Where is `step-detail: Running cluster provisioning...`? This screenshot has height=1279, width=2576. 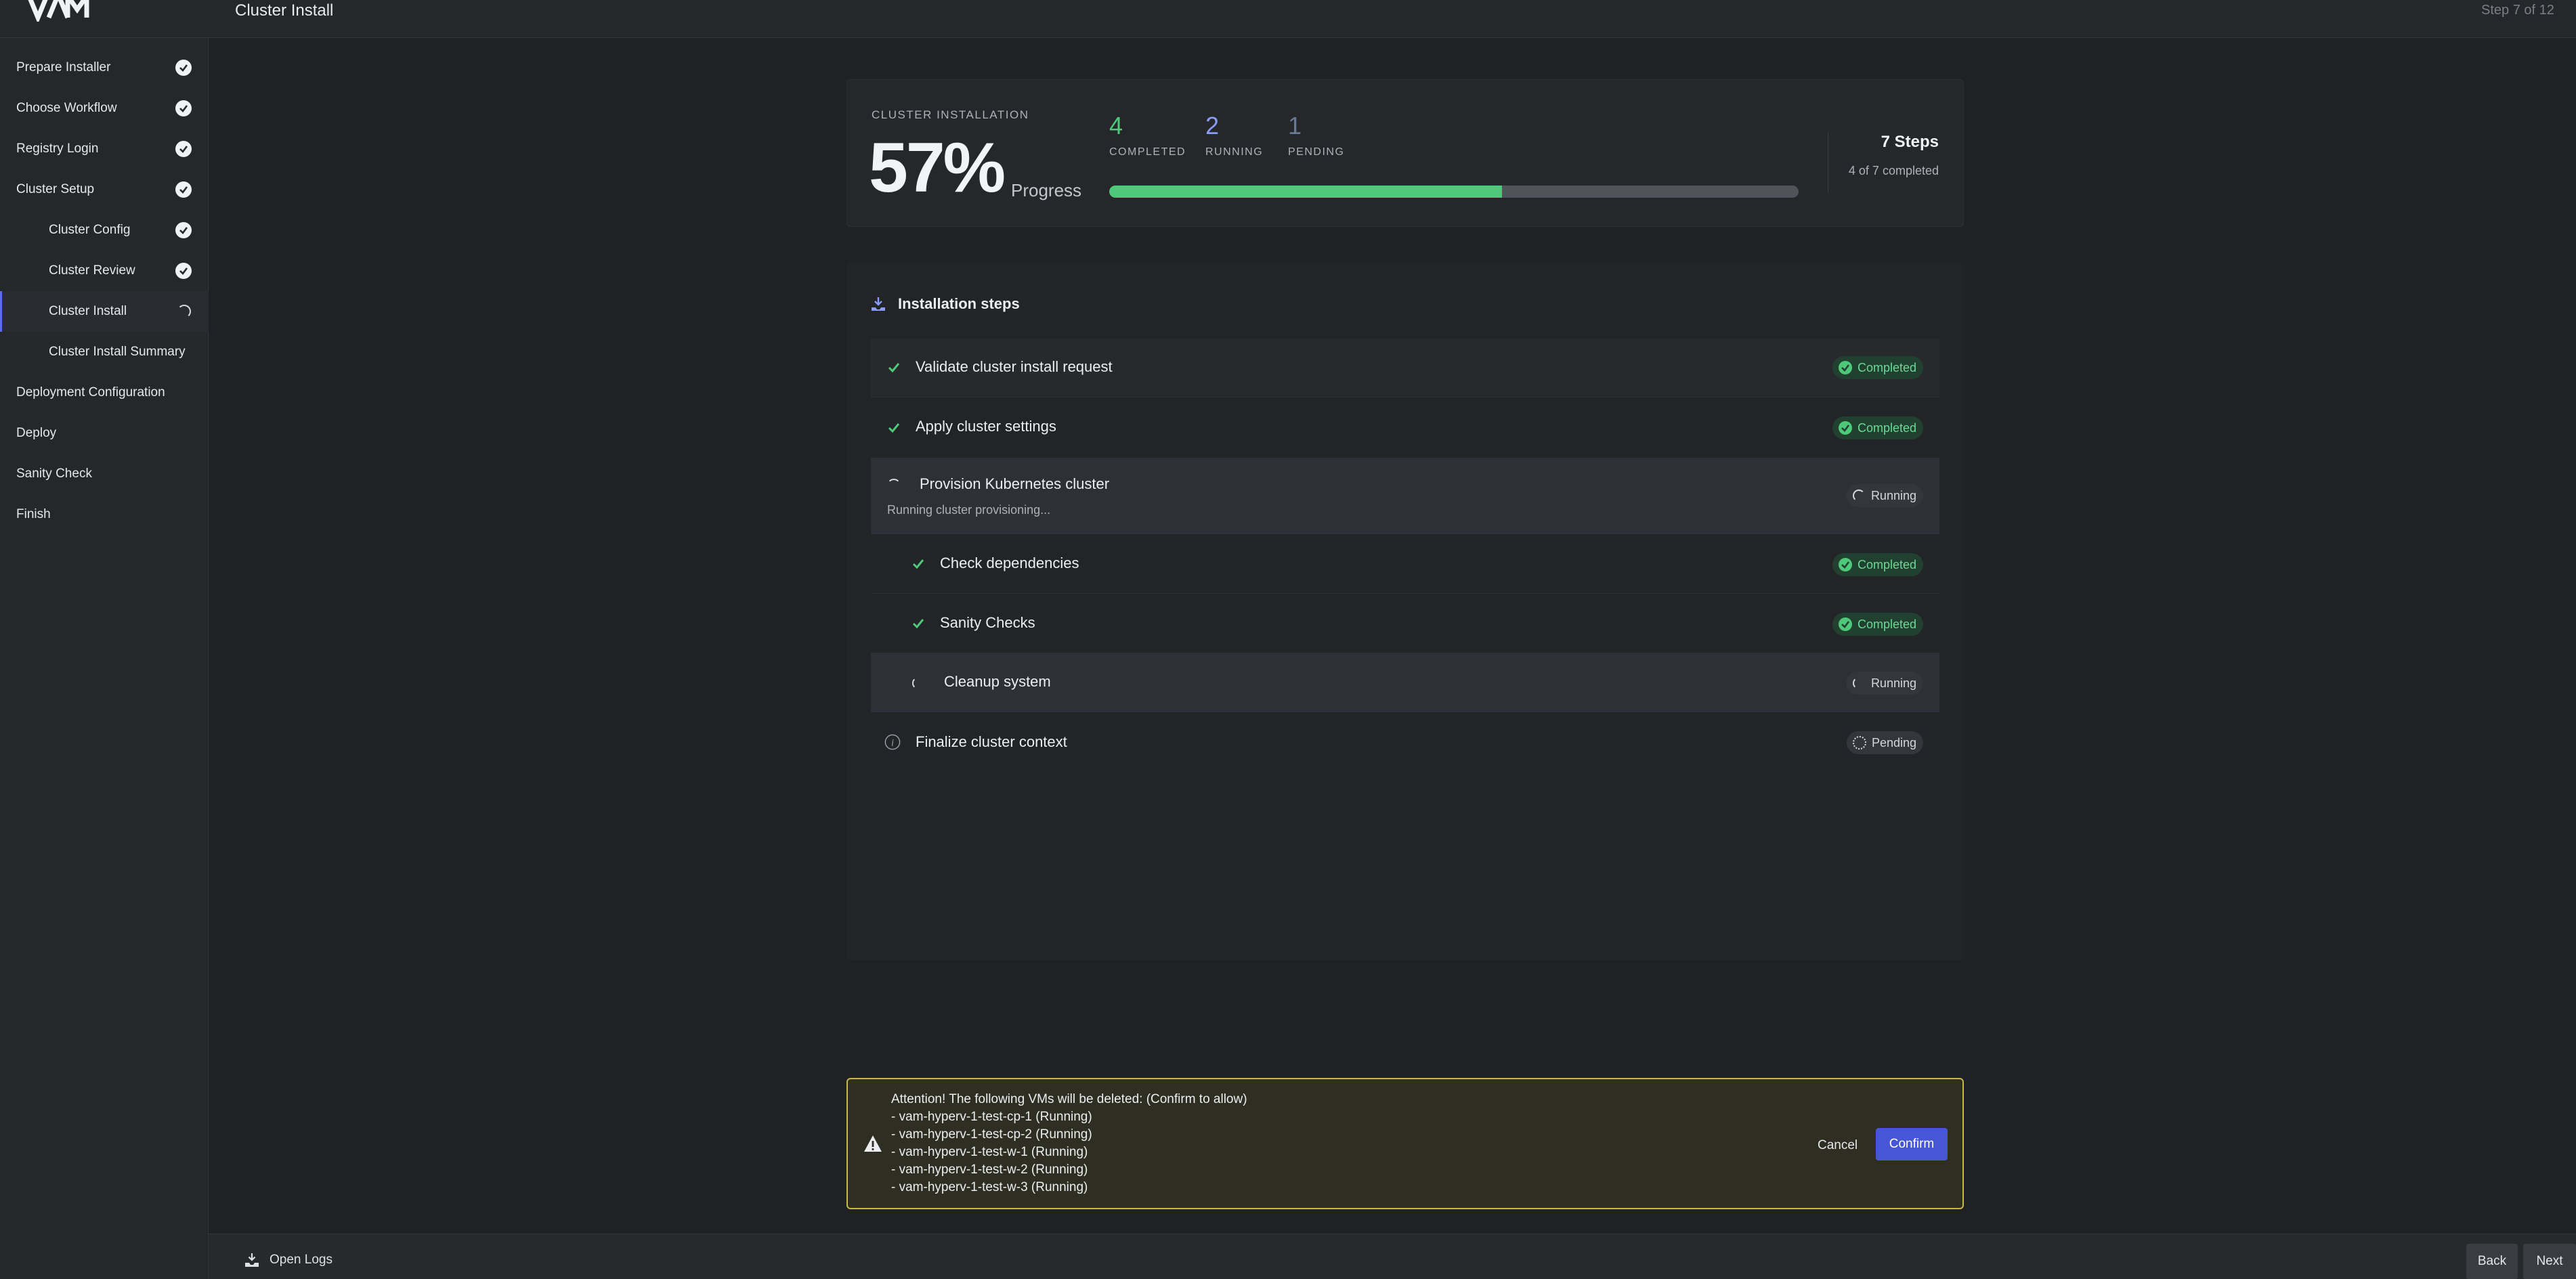
step-detail: Running cluster provisioning... is located at coordinates (969, 510).